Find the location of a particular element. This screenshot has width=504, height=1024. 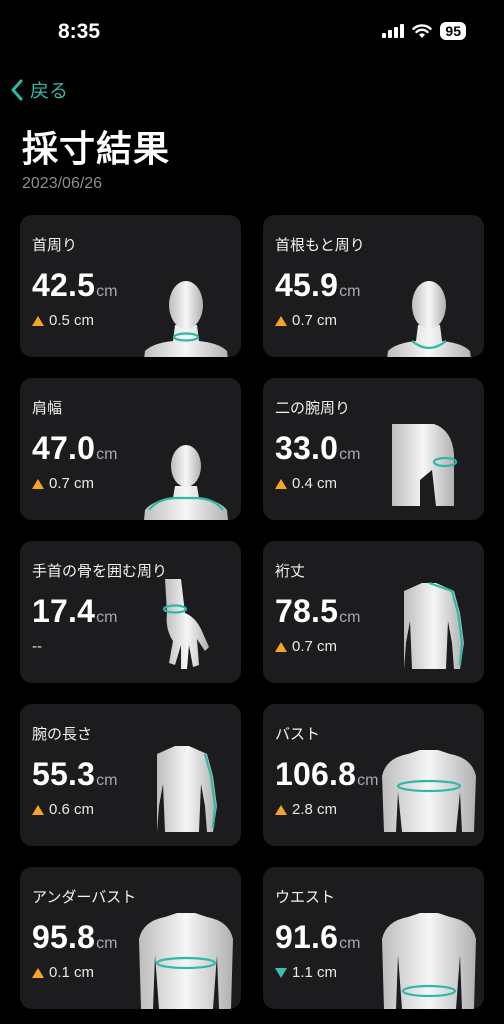

neck-figure-icon is located at coordinates (186, 319).